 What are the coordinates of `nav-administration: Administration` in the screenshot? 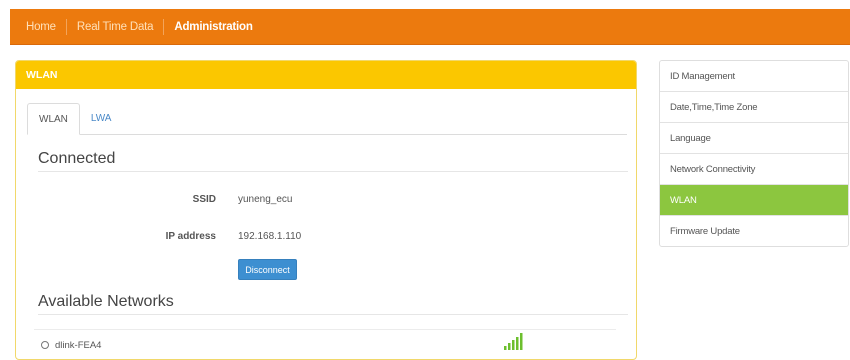 It's located at (213, 26).